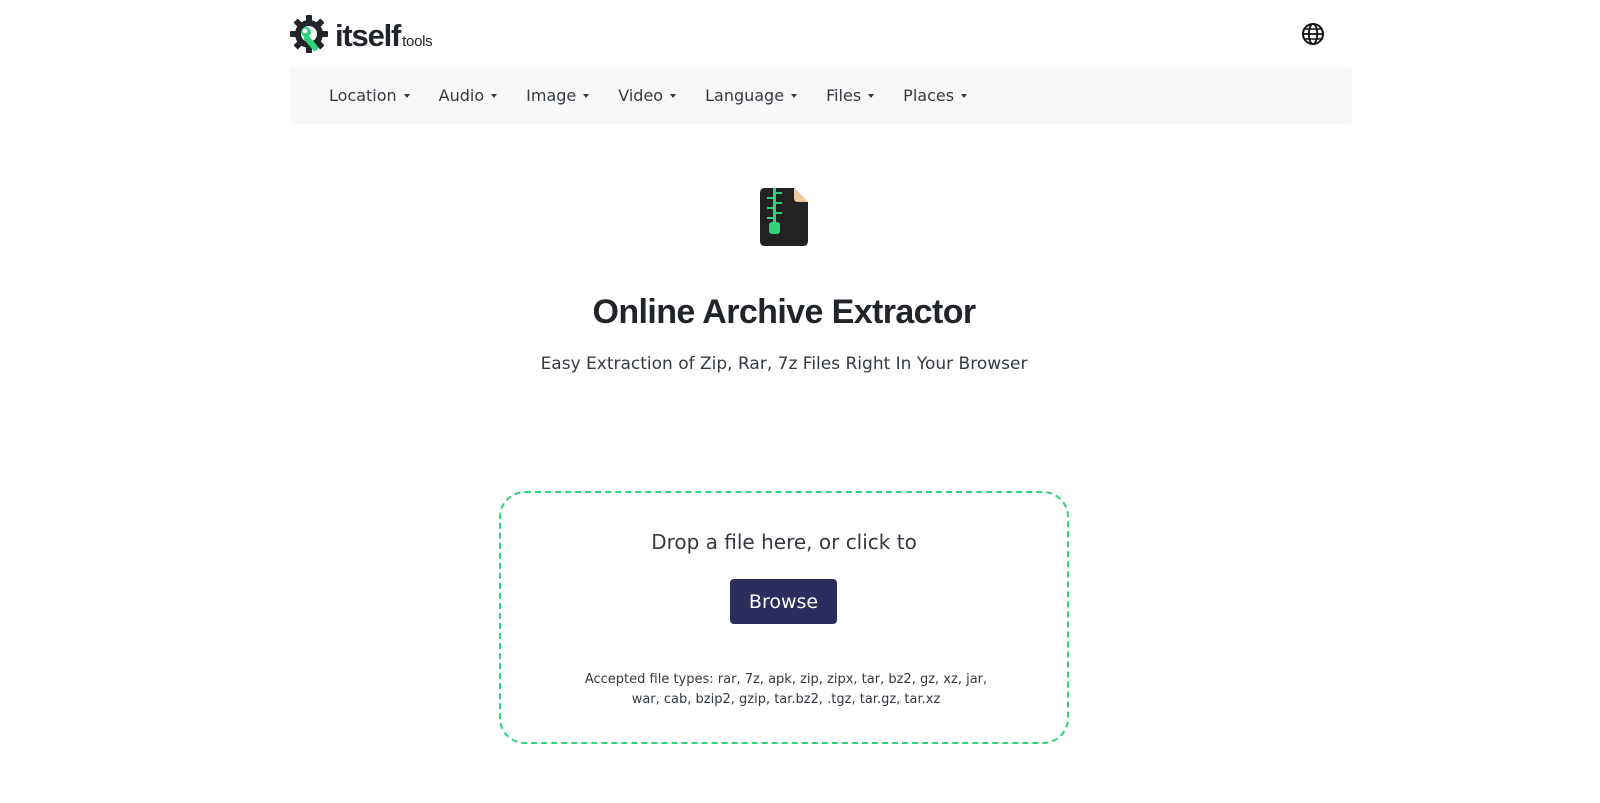  Describe the element at coordinates (1313, 34) in the screenshot. I see `globe-icon` at that location.